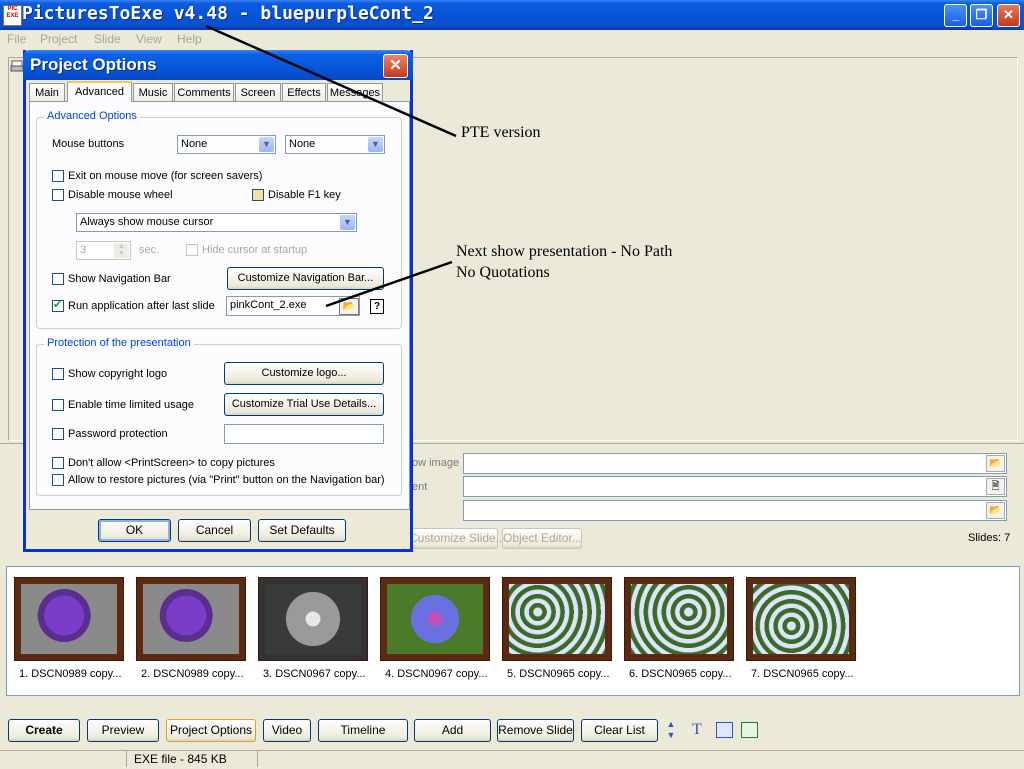 The height and width of the screenshot is (769, 1024). I want to click on annotation-arrow-next-show, so click(389, 284).